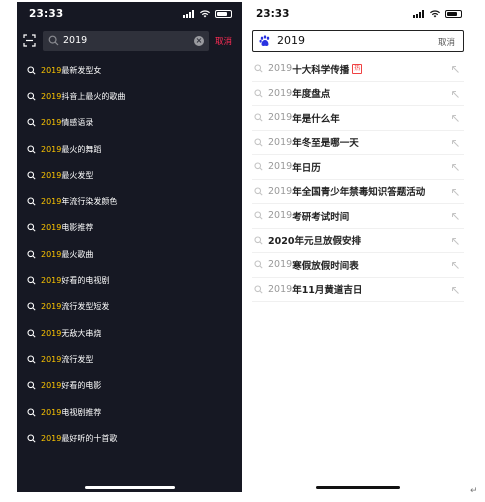 The image size is (485, 502). I want to click on suggestion-text: 2020年元旦放假安排, so click(314, 242).